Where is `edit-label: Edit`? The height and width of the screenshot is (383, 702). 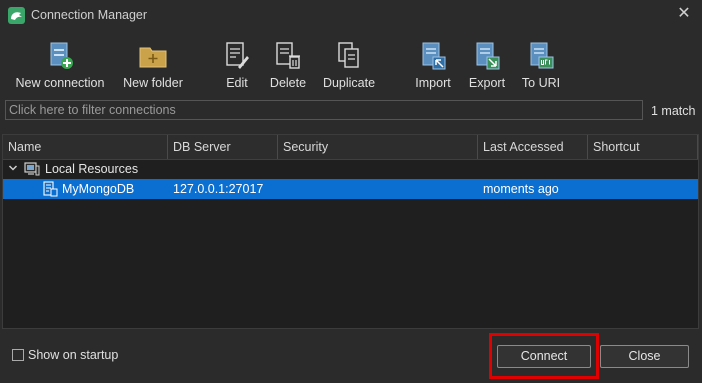 edit-label: Edit is located at coordinates (237, 83).